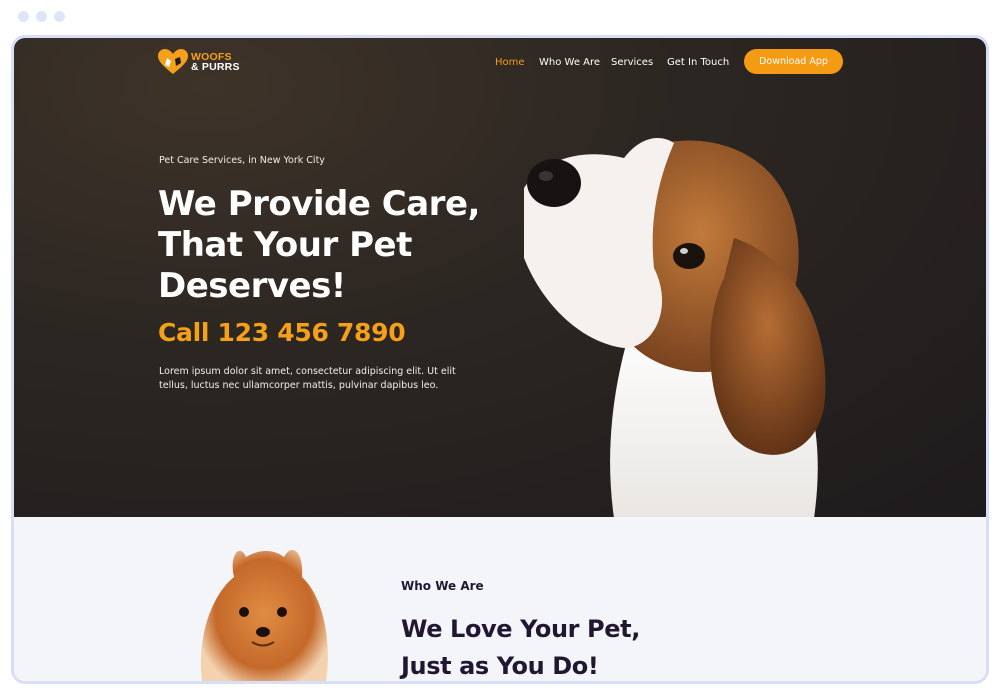 The height and width of the screenshot is (690, 1000). Describe the element at coordinates (569, 62) in the screenshot. I see `nav-who-we-are: Who We Are` at that location.